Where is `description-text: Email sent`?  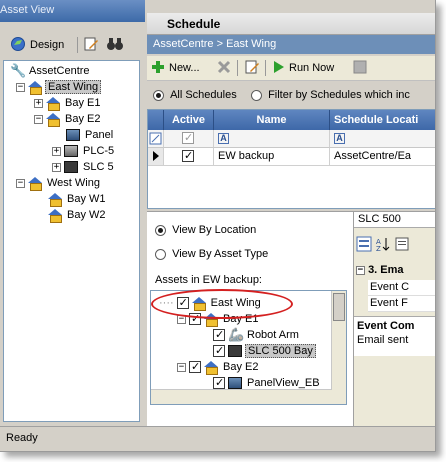
description-text: Email sent is located at coordinates (383, 340).